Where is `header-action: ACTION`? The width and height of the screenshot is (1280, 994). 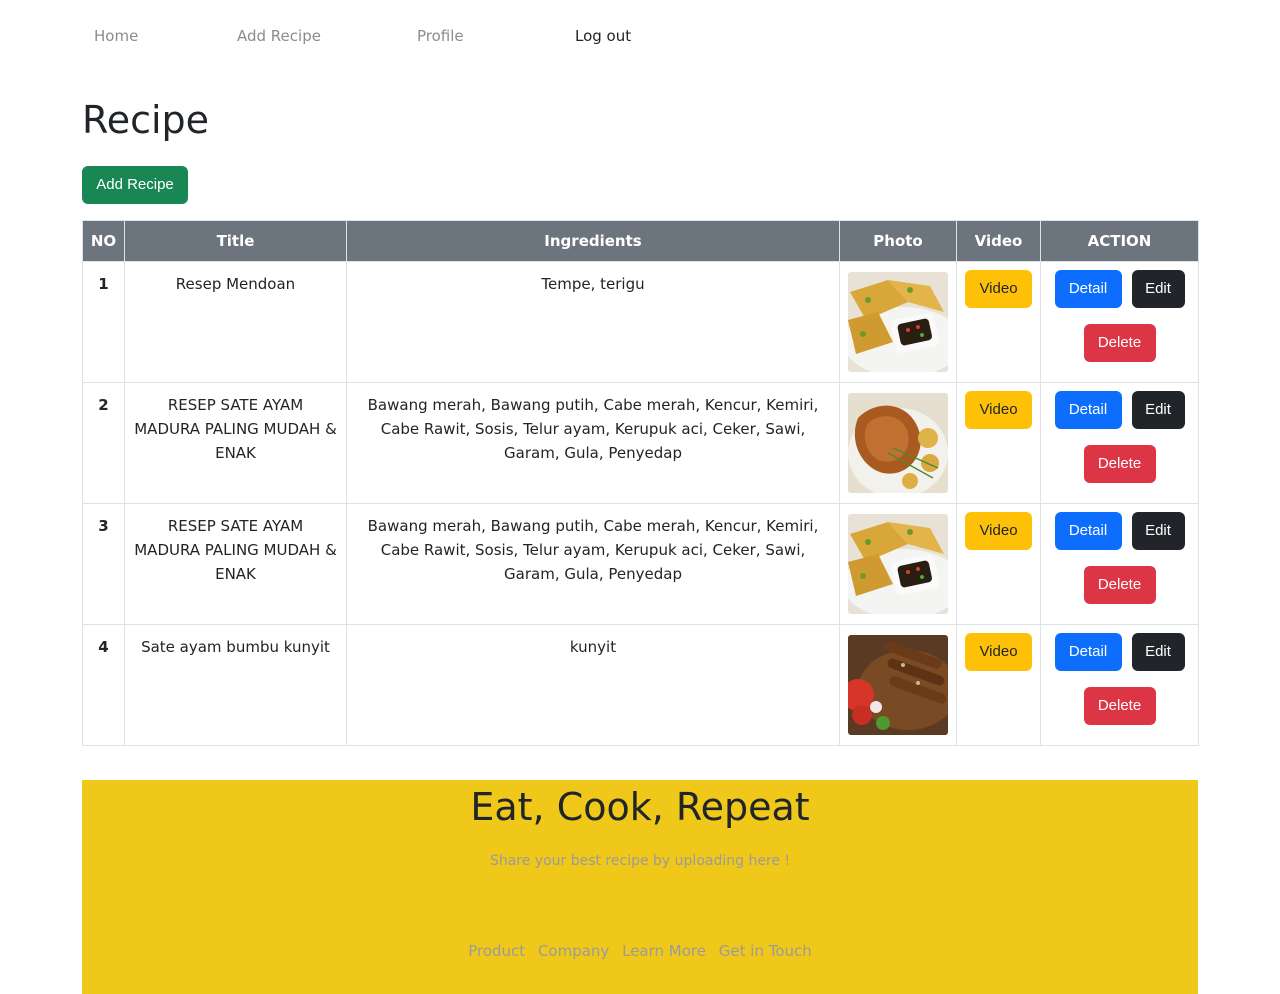
header-action: ACTION is located at coordinates (1119, 241).